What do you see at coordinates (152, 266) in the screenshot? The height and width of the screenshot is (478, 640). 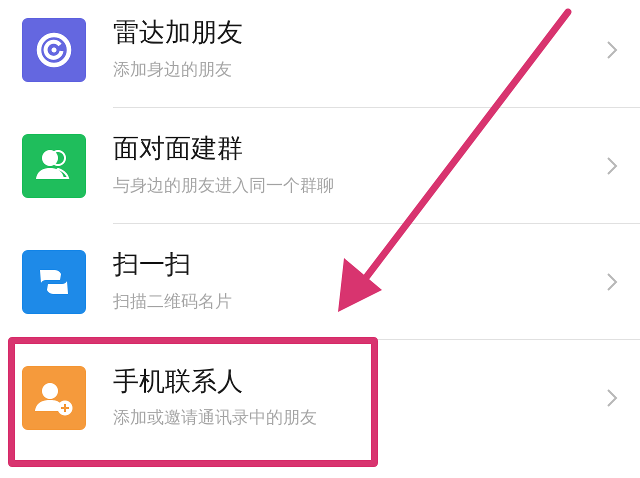 I see `item-title: 扫一扫` at bounding box center [152, 266].